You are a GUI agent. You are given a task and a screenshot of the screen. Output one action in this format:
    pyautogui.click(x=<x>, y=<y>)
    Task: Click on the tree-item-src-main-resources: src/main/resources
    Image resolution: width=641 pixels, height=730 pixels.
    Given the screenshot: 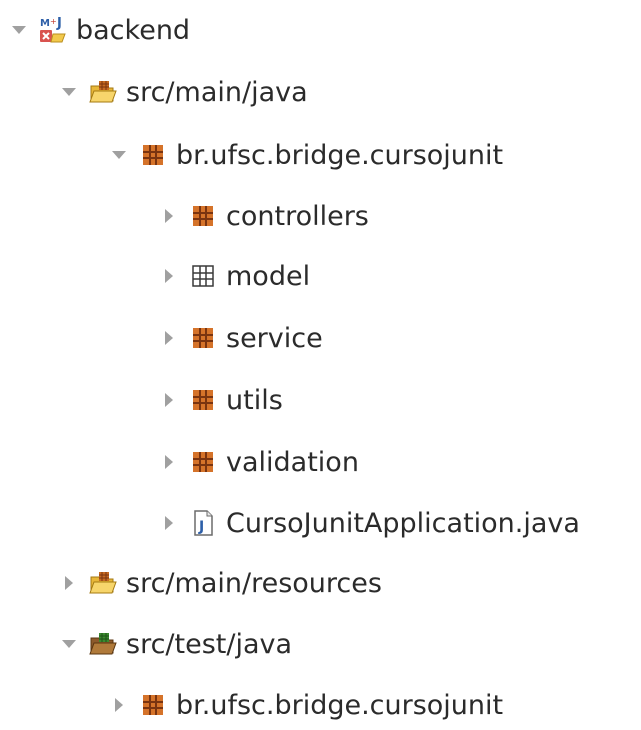 What is the action you would take?
    pyautogui.click(x=220, y=583)
    